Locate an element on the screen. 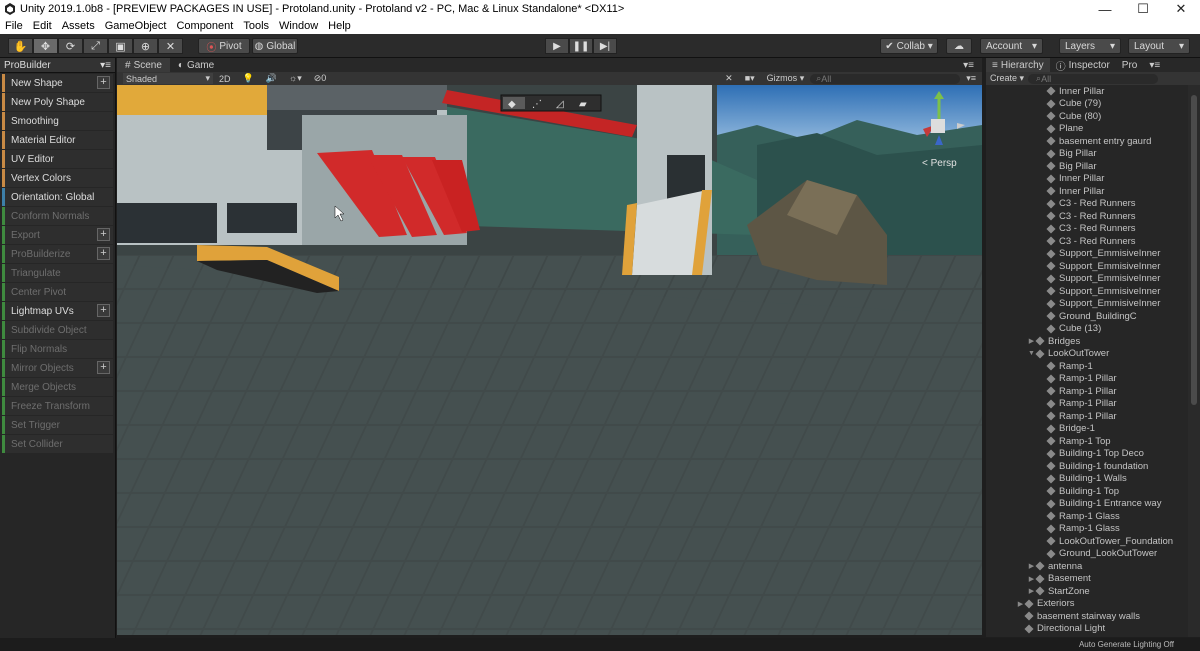 This screenshot has height=651, width=1200. hierarchy-row: ▶ Exteriors is located at coordinates (1087, 604).